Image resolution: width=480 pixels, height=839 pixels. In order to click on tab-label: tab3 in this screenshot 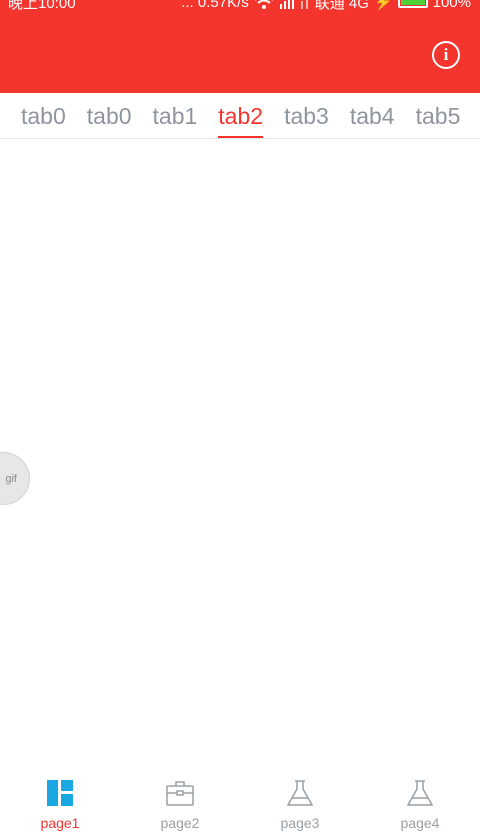, I will do `click(306, 116)`.